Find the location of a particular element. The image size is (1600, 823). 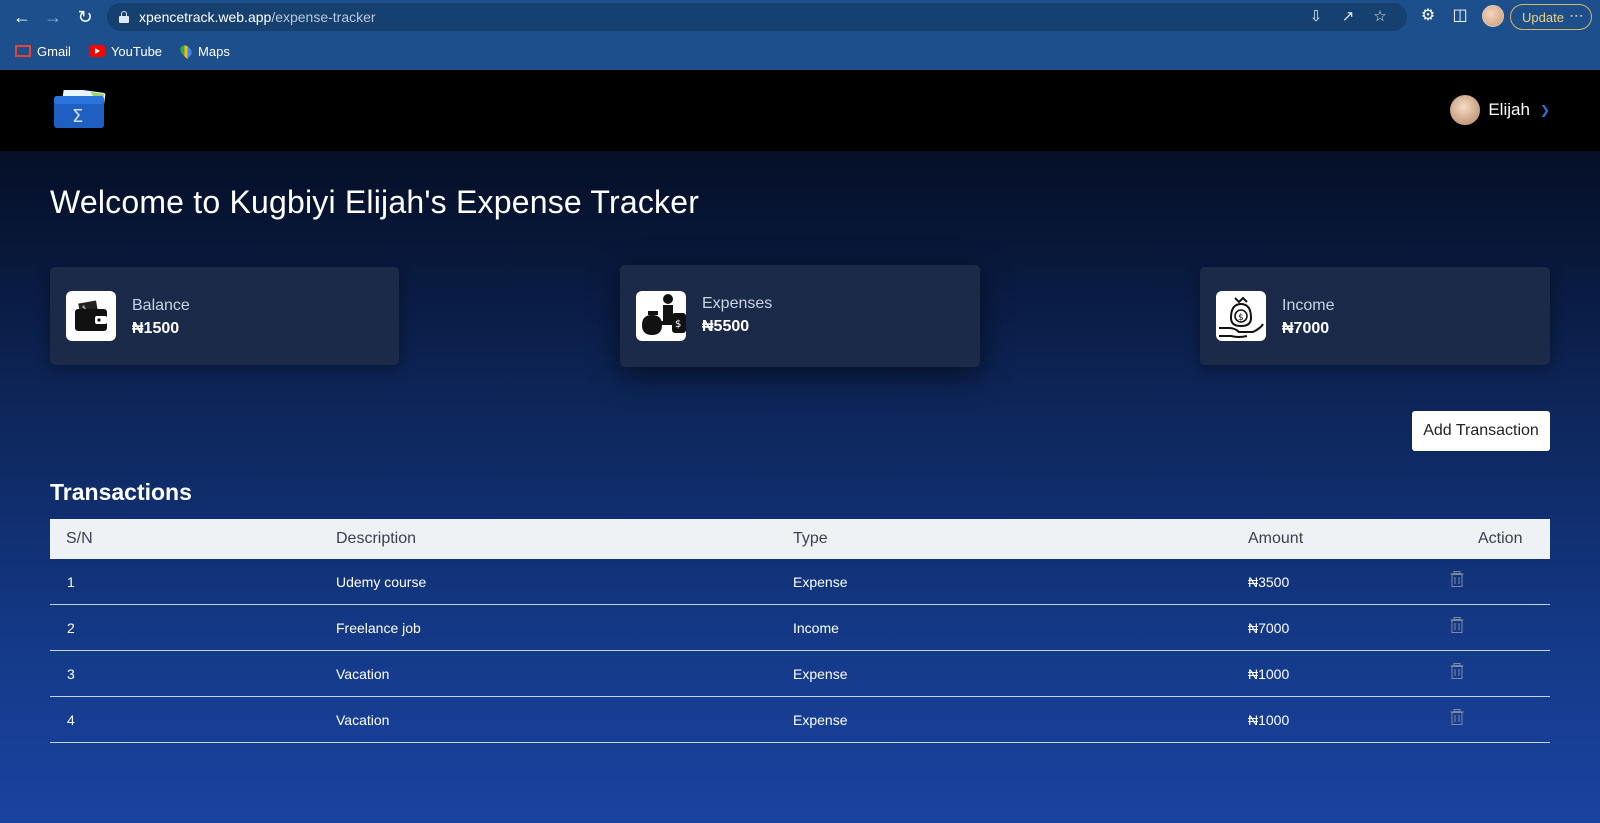

bookmark-label: YouTube is located at coordinates (136, 51).